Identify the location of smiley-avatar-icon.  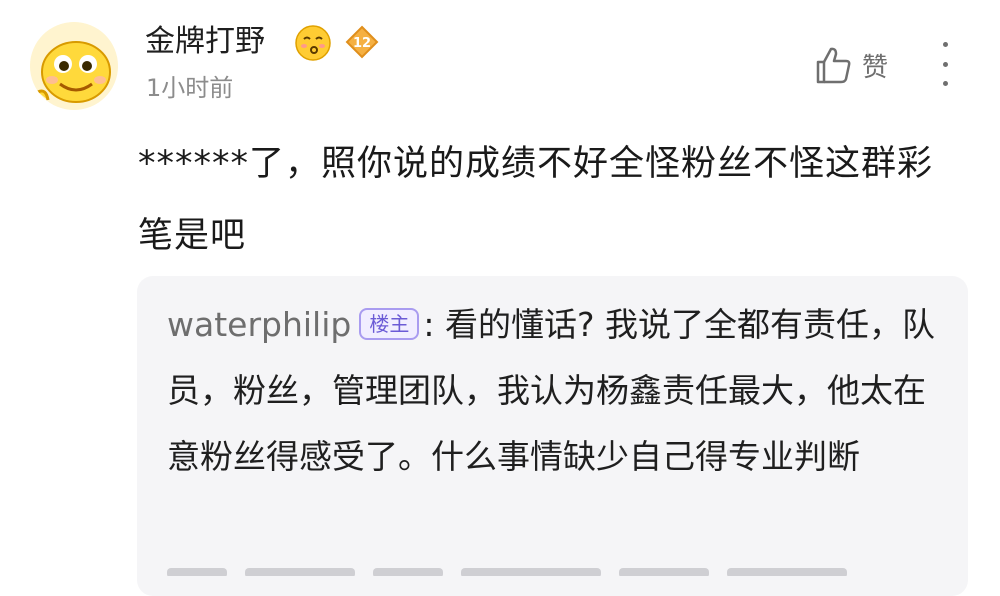
(74, 66).